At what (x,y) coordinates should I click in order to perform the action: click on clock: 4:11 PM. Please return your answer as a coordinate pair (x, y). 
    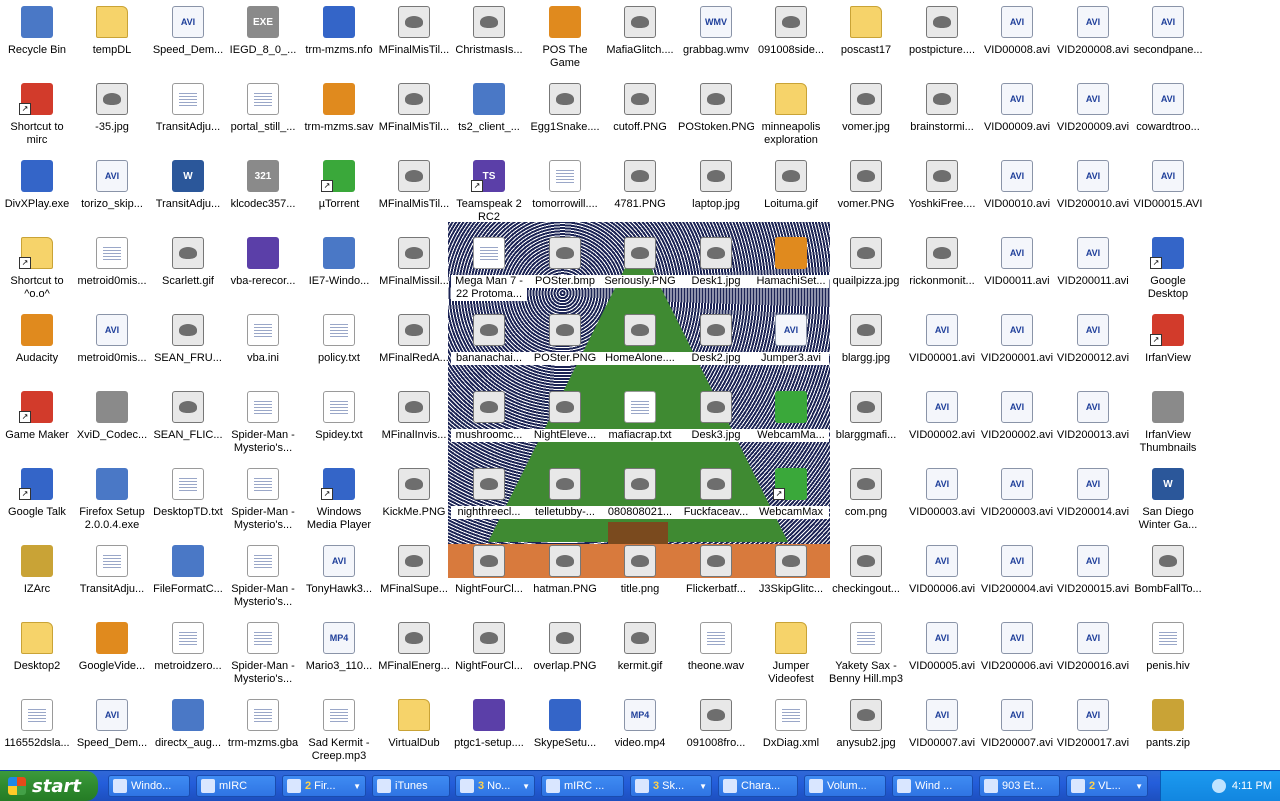
    Looking at the image, I should click on (1252, 786).